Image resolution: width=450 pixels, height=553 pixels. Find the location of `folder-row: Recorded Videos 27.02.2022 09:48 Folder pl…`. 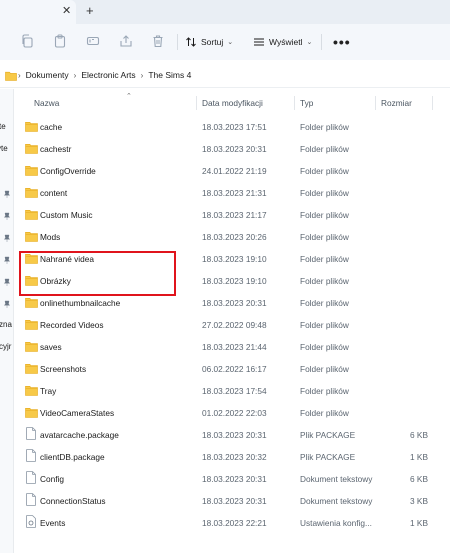

folder-row: Recorded Videos 27.02.2022 09:48 Folder pl… is located at coordinates (232, 325).